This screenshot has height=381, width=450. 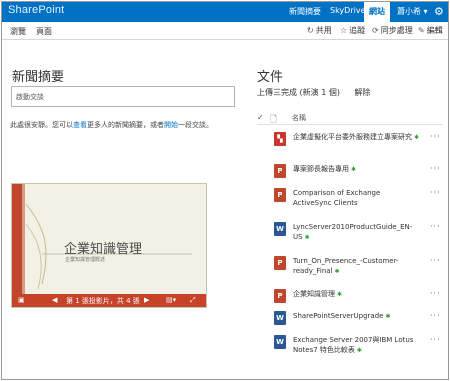 I want to click on tip-link-follow: 查看, so click(x=80, y=125).